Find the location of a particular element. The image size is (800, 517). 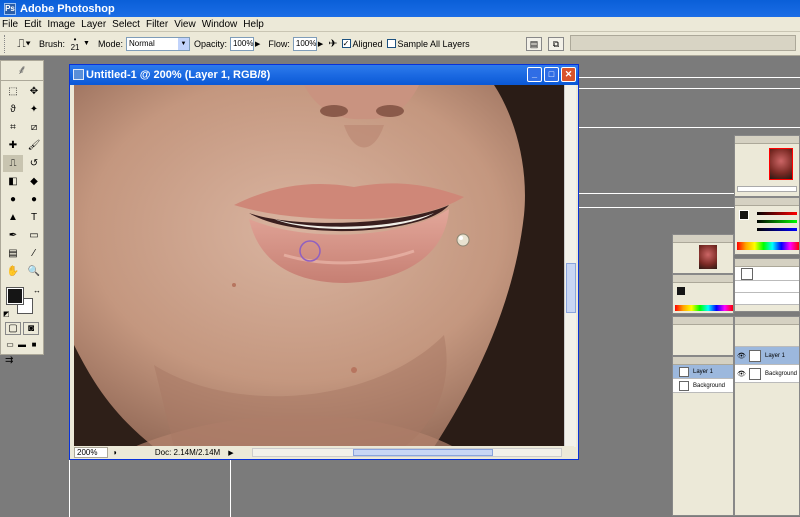

layer-row-layer1: 👁 Layer 1 is located at coordinates (767, 356).